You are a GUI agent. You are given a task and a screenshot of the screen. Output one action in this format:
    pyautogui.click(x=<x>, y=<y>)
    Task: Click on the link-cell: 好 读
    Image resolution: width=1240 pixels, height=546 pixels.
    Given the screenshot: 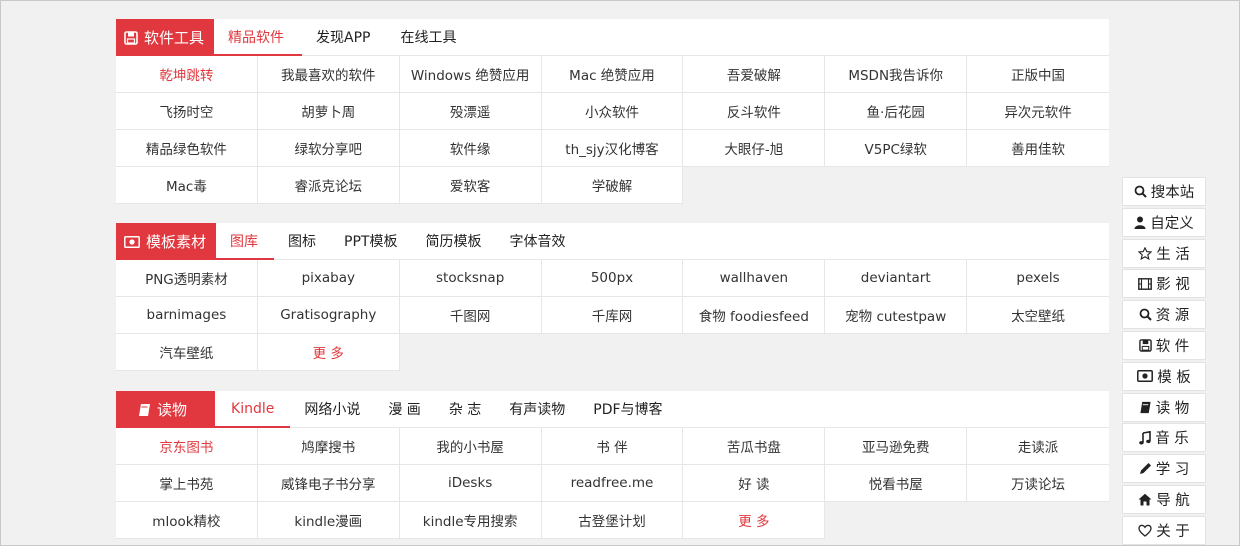 What is the action you would take?
    pyautogui.click(x=754, y=483)
    